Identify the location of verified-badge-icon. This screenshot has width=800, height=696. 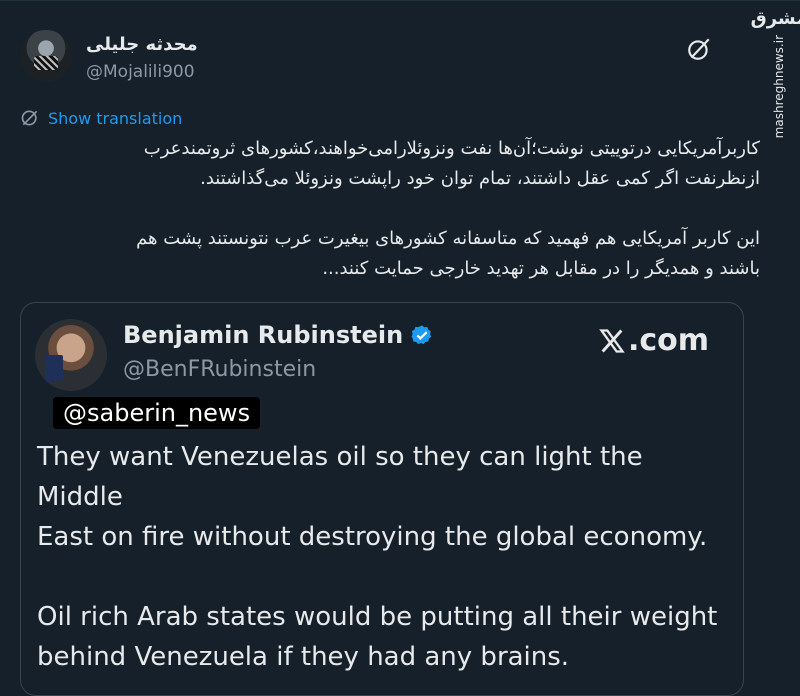
(421, 335).